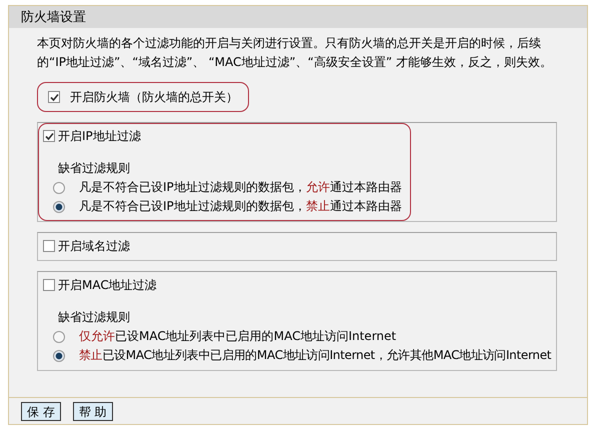 This screenshot has height=430, width=594. Describe the element at coordinates (295, 53) in the screenshot. I see `description-text: 本页对防火墙的各个过滤功能的开启与关闭进行设置。只有防火墙的总开关是开启的时候，后续的“IP地址过滤”、“域名过滤”、 “MAC地址过滤”、“高级安全设置” 才能够生效，反之，则失效。` at that location.